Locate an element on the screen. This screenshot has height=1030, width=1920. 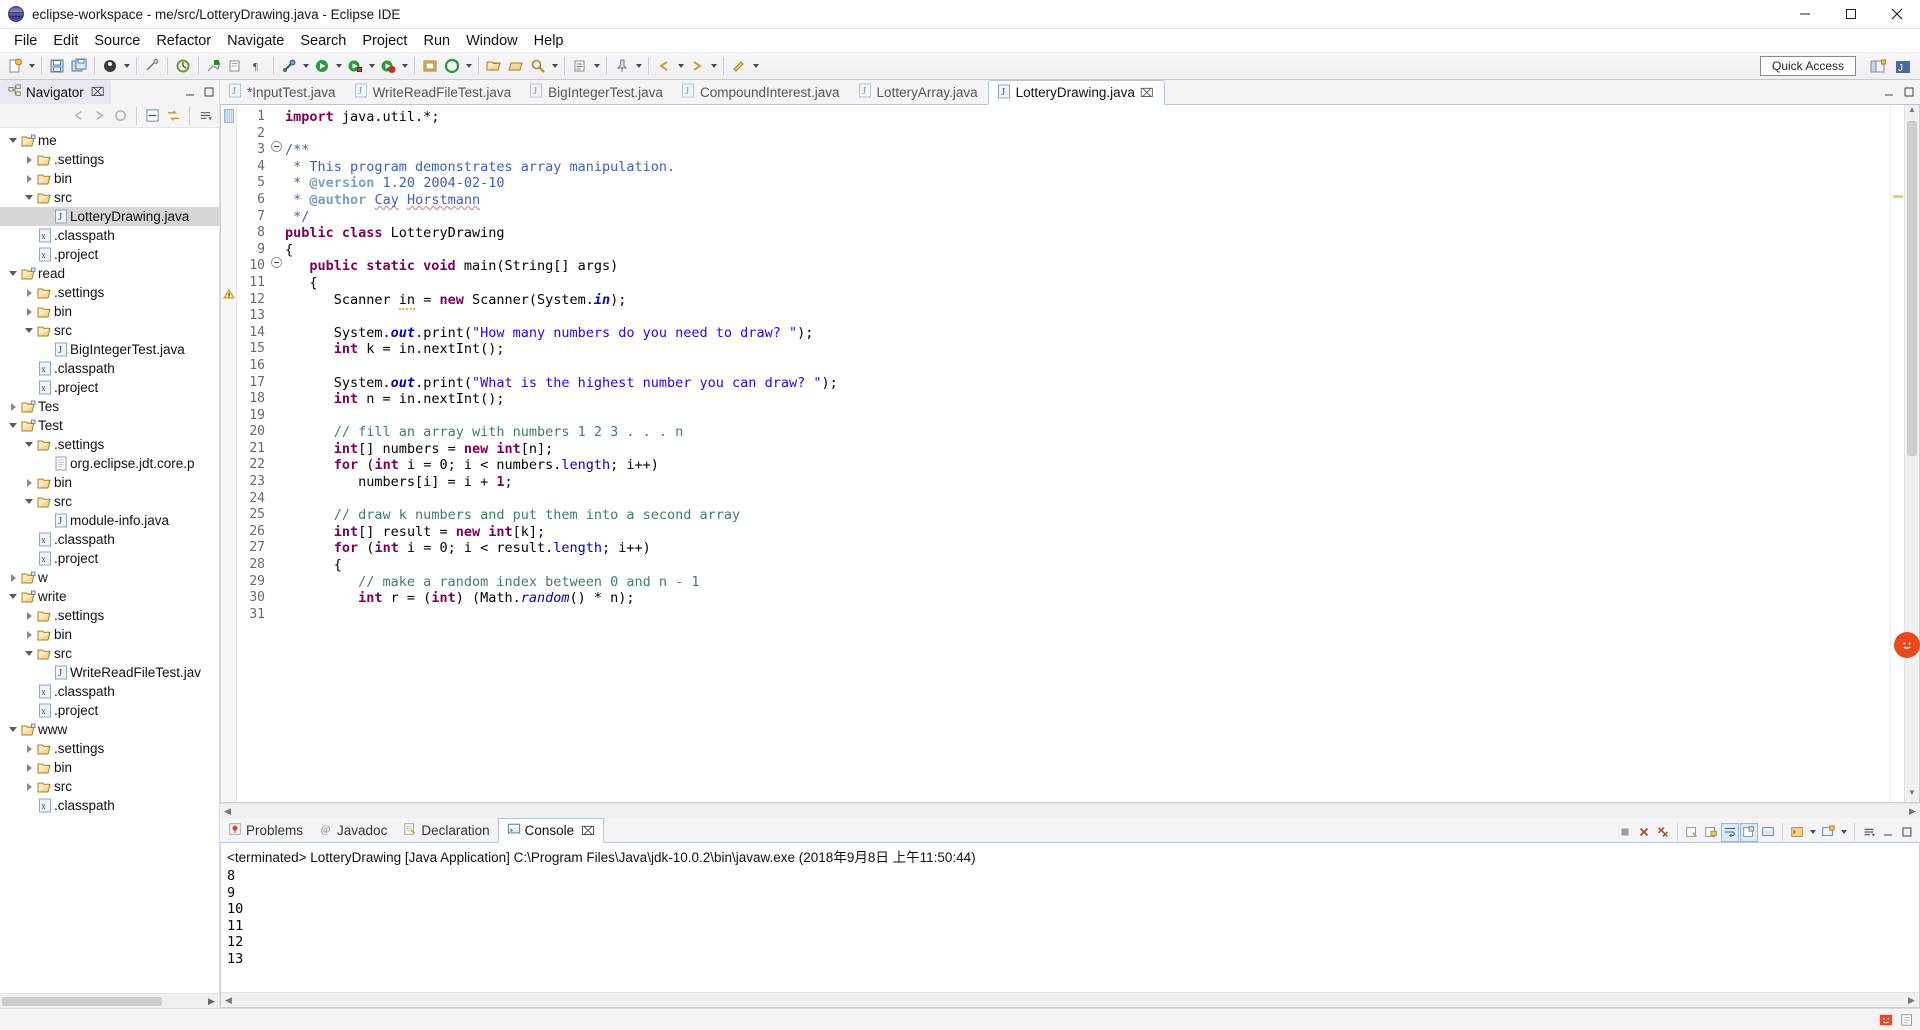
console-hscroll-right-arrow: ▶ is located at coordinates (1911, 1000).